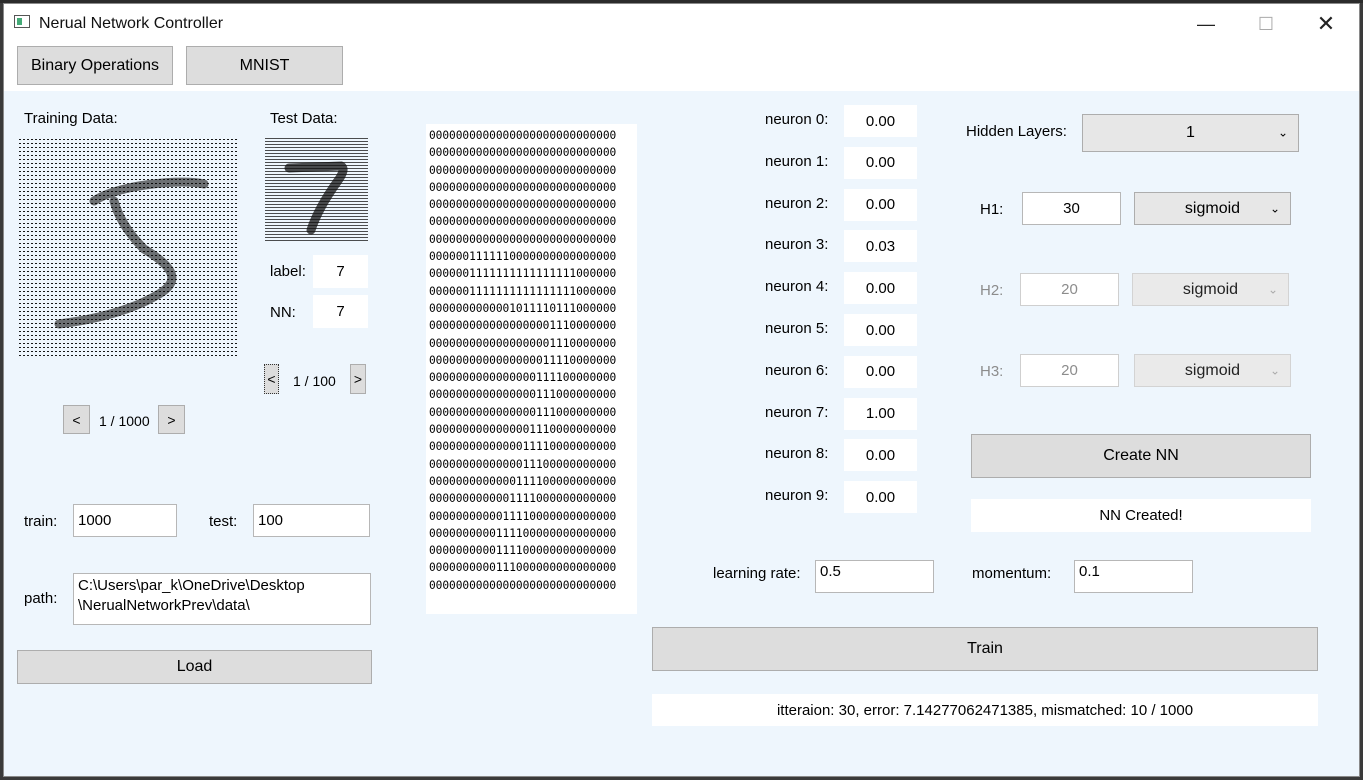 The width and height of the screenshot is (1363, 780). Describe the element at coordinates (340, 271) in the screenshot. I see `test-label-value: 7` at that location.